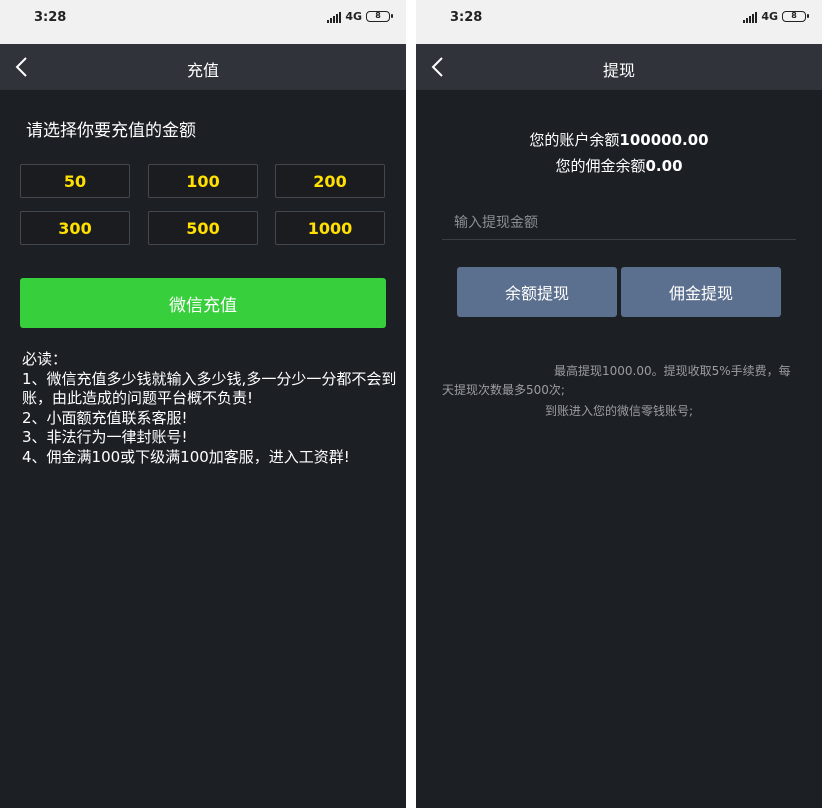  What do you see at coordinates (600, 166) in the screenshot?
I see `commission-balance-label: 您的佣金余额` at bounding box center [600, 166].